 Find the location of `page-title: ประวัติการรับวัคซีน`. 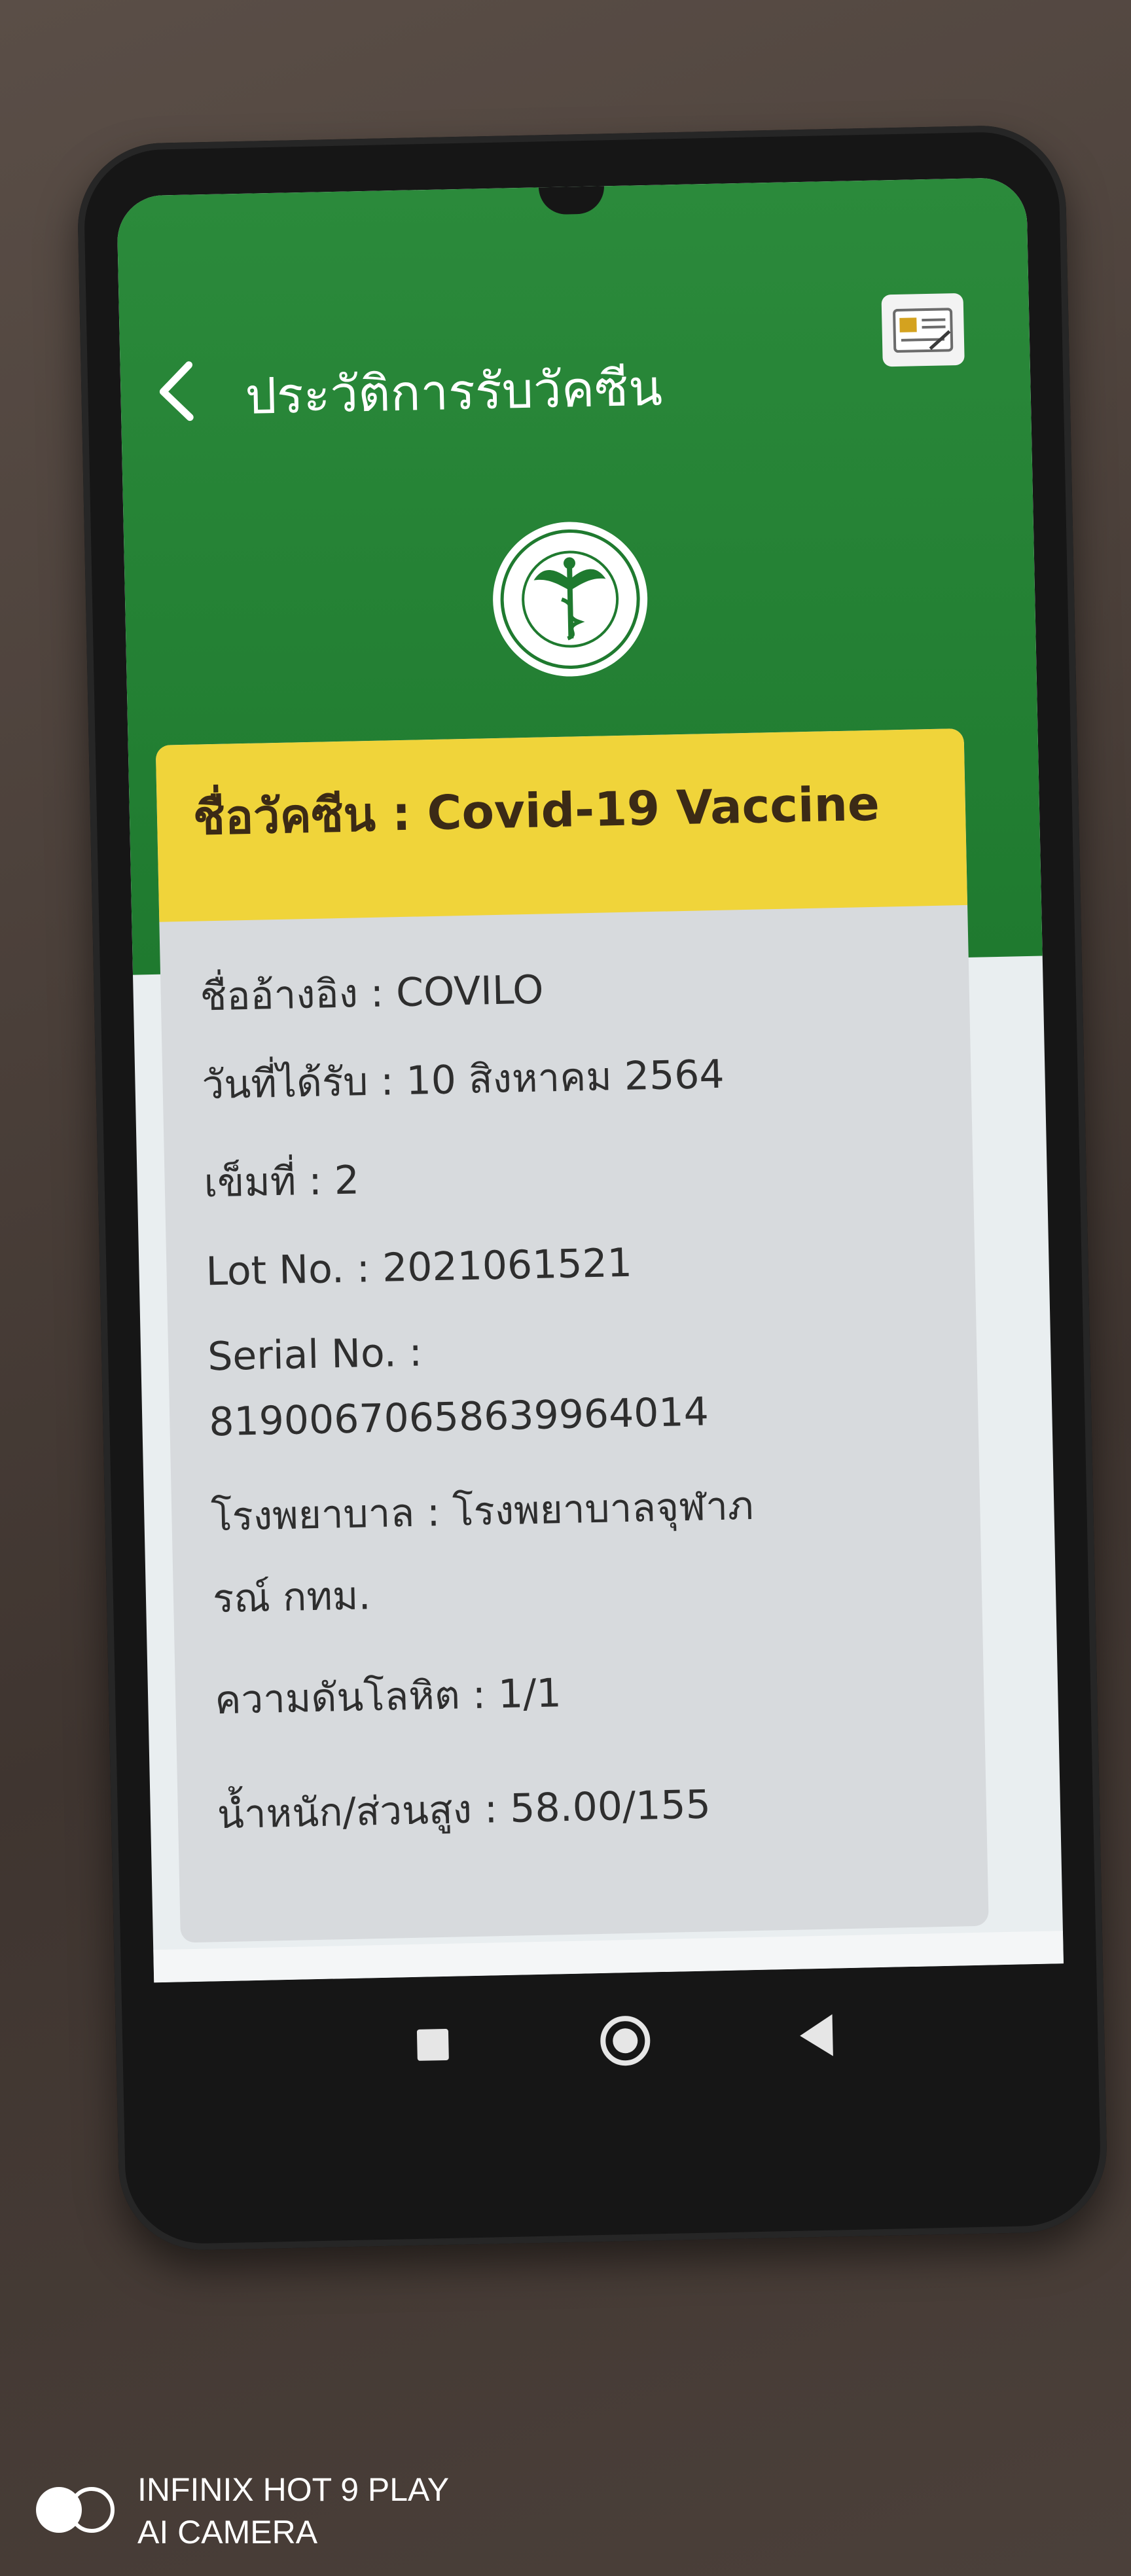

page-title: ประวัติการรับวัคซีน is located at coordinates (453, 391).